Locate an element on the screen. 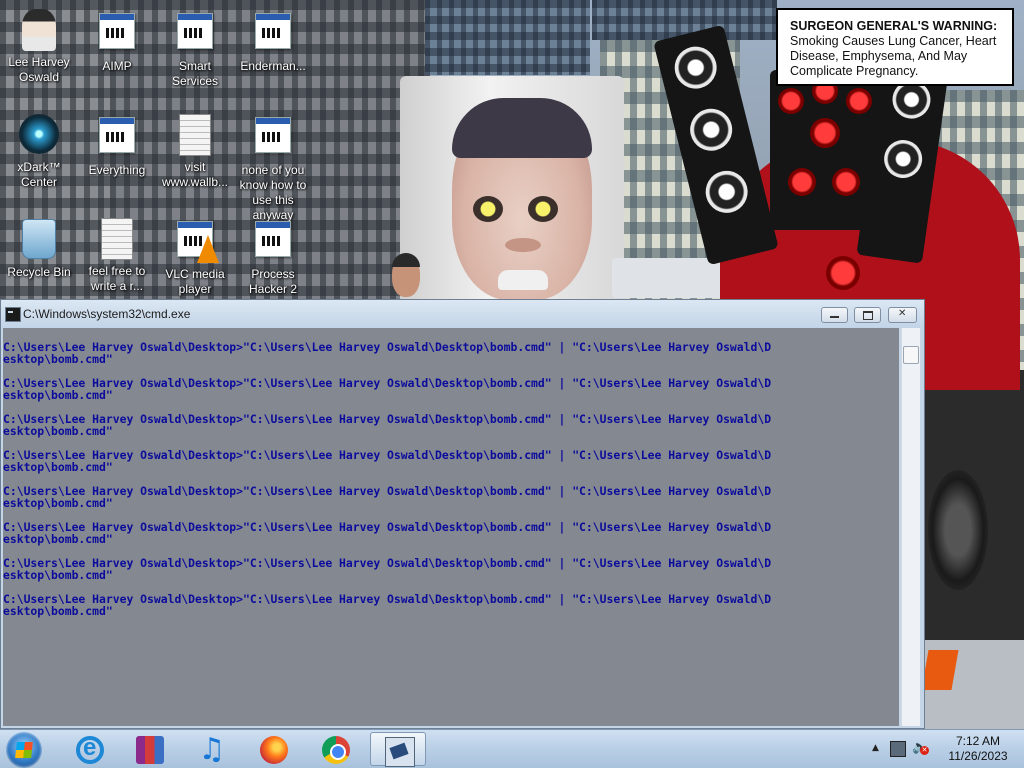 This screenshot has width=1024, height=768. start-button is located at coordinates (24, 750).